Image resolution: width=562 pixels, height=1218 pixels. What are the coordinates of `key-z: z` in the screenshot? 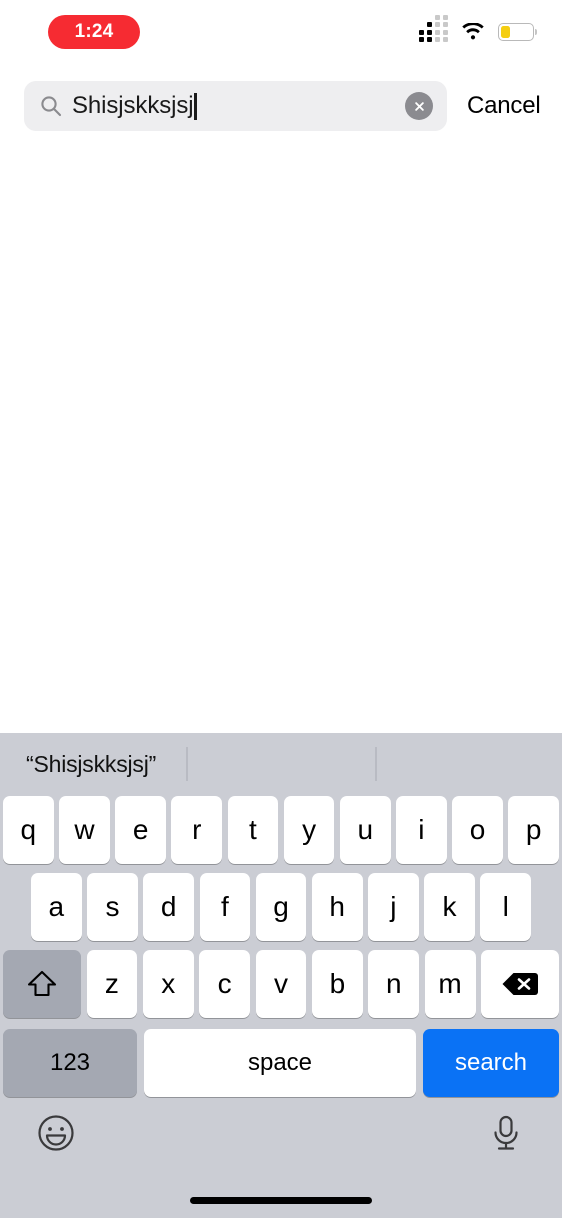 It's located at (112, 984).